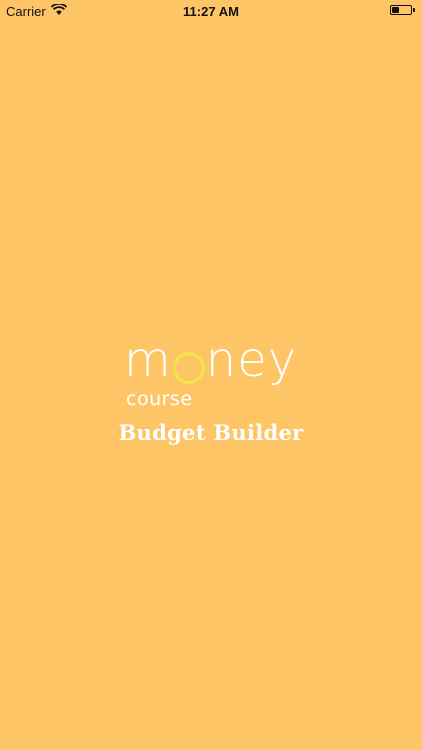 Image resolution: width=422 pixels, height=750 pixels. I want to click on battery-icon, so click(401, 10).